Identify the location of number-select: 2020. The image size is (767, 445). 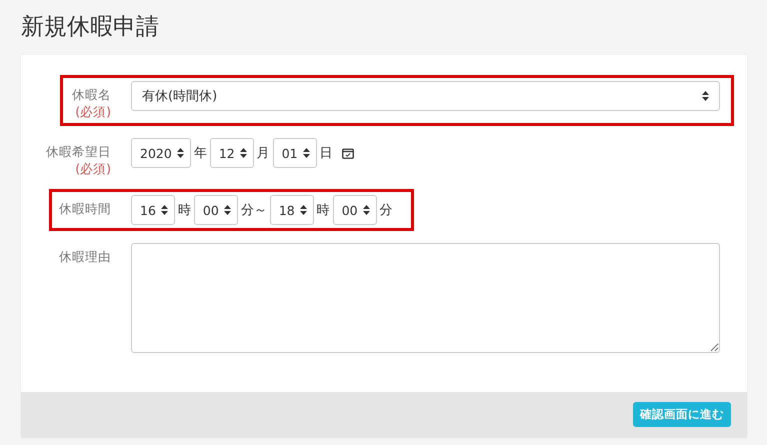
(161, 153).